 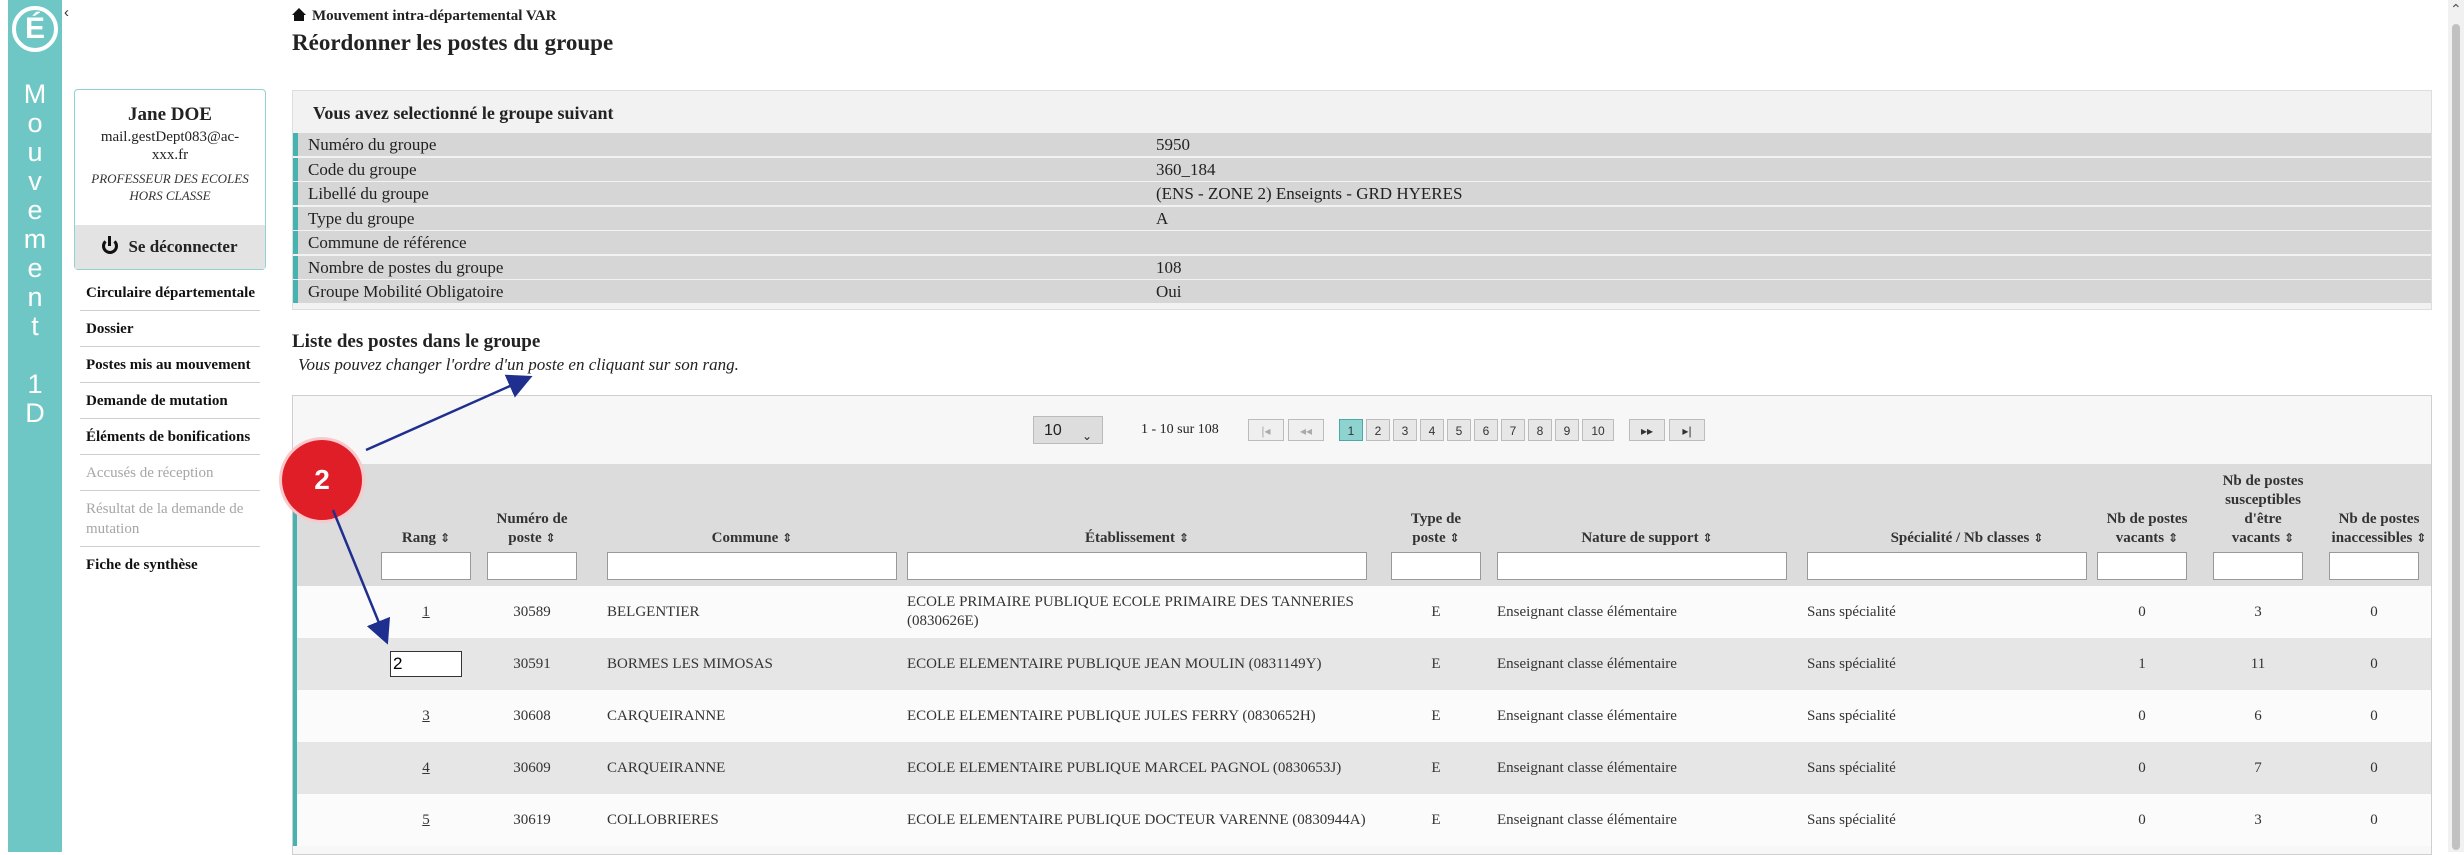 What do you see at coordinates (1405, 430) in the screenshot?
I see `page-3-button: 3` at bounding box center [1405, 430].